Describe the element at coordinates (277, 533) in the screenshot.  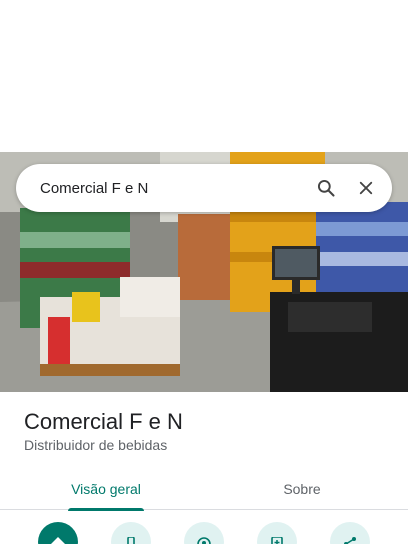
I see `send-to-phone-button` at that location.